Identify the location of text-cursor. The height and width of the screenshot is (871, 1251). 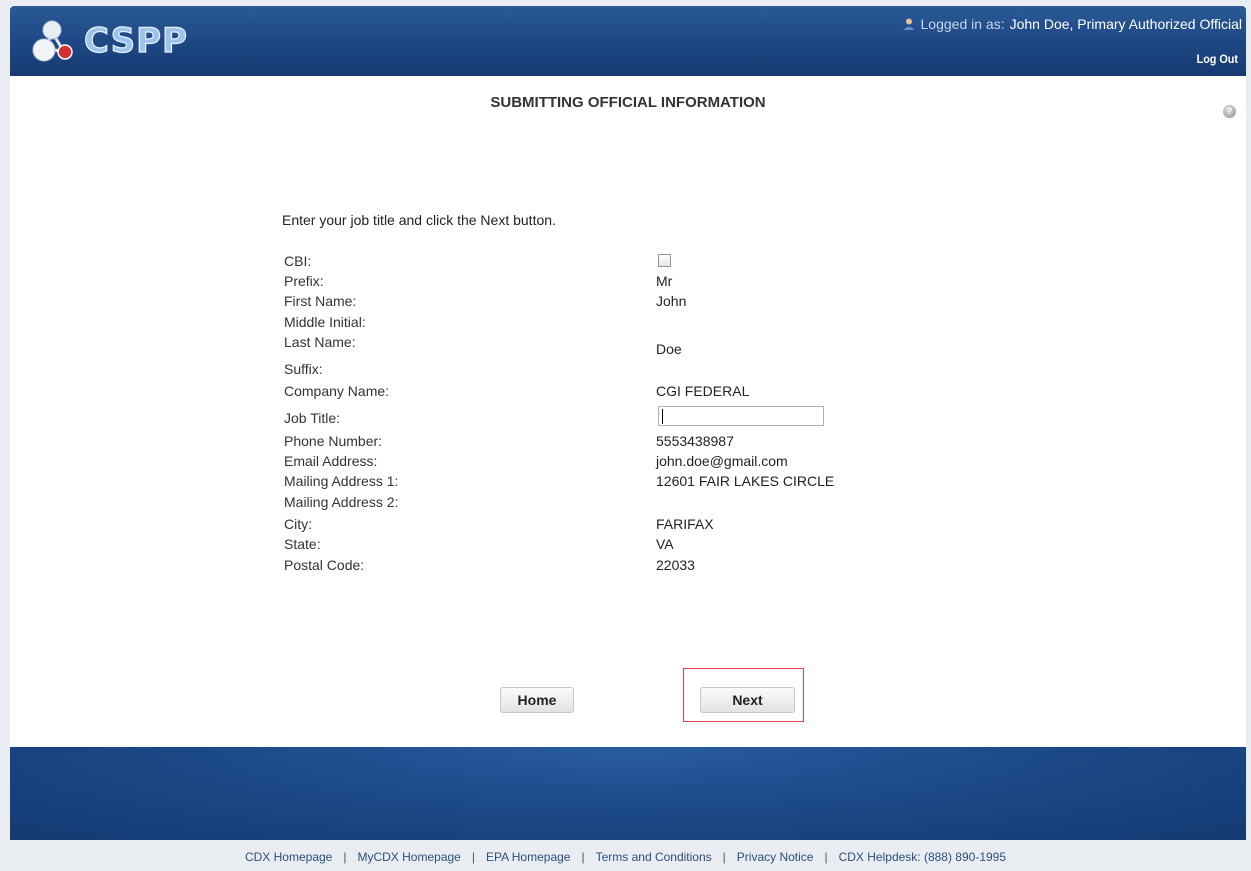
(662, 416).